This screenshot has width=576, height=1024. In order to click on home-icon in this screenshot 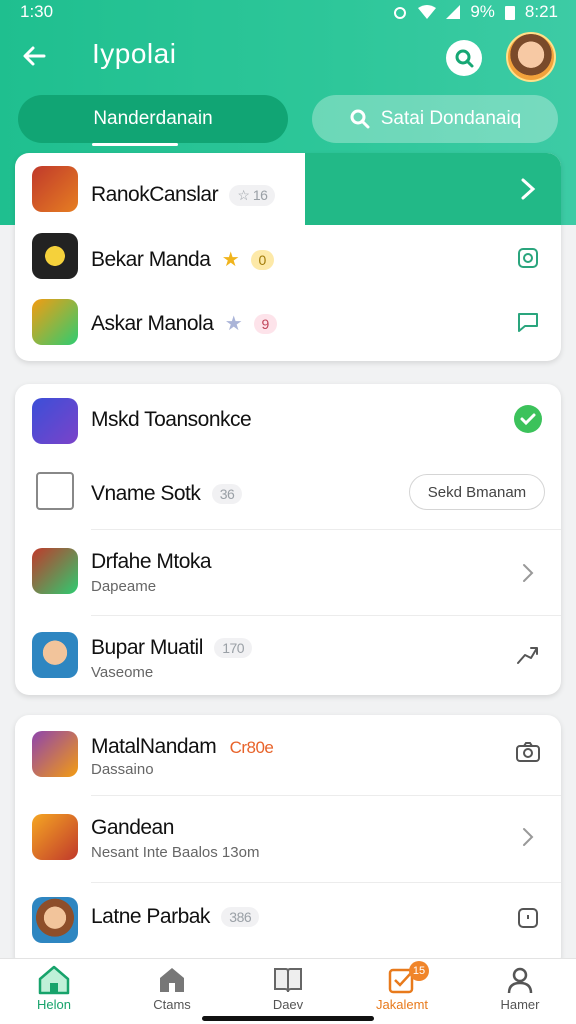, I will do `click(54, 980)`.